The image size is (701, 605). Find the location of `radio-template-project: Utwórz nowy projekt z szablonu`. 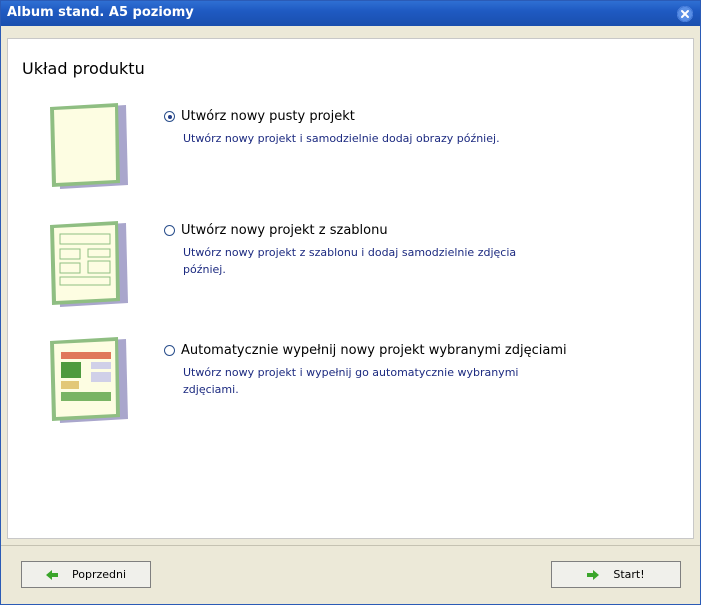

radio-template-project: Utwórz nowy projekt z szablonu is located at coordinates (276, 230).